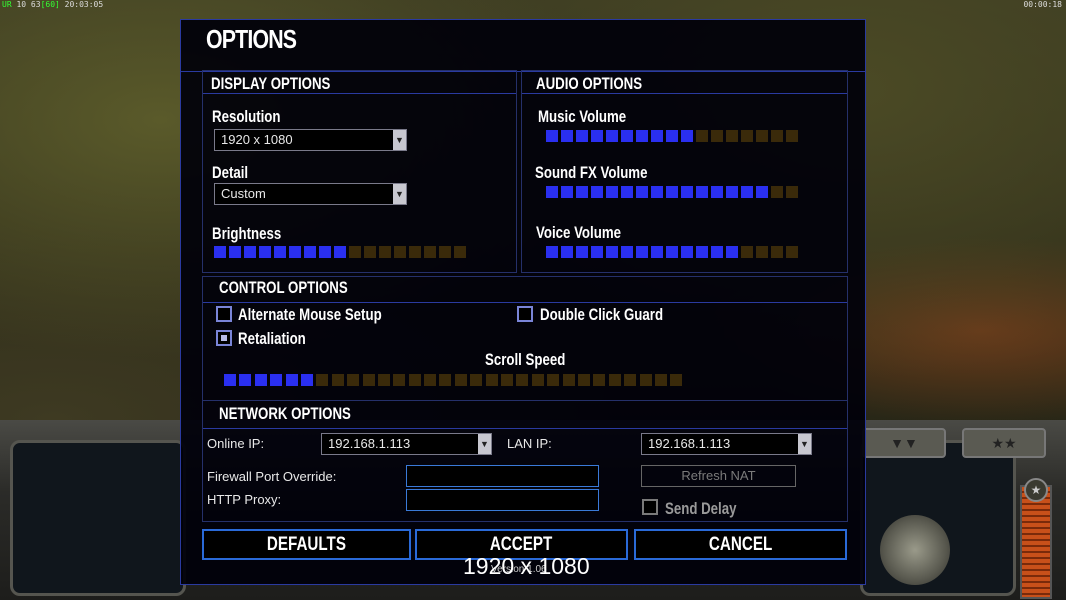 Image resolution: width=1066 pixels, height=600 pixels. I want to click on scroll-speed-slider, so click(453, 380).